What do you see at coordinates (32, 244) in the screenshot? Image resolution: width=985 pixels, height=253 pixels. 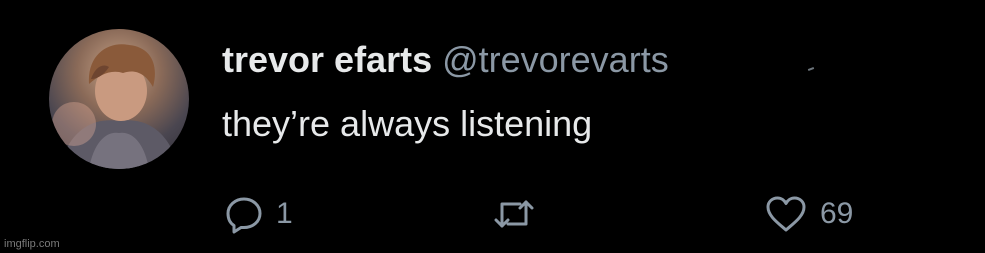 I see `watermark: imgflip.com` at bounding box center [32, 244].